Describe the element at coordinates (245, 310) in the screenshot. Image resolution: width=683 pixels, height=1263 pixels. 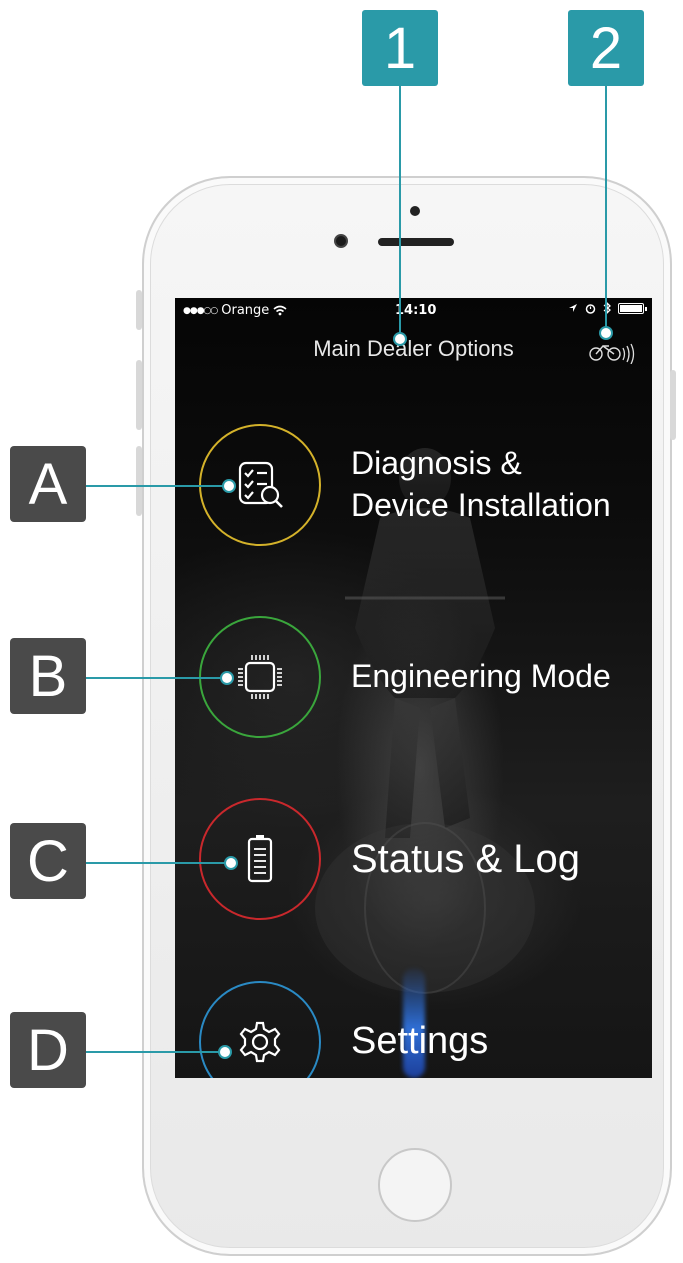
I see `carrier-name: Orange` at that location.